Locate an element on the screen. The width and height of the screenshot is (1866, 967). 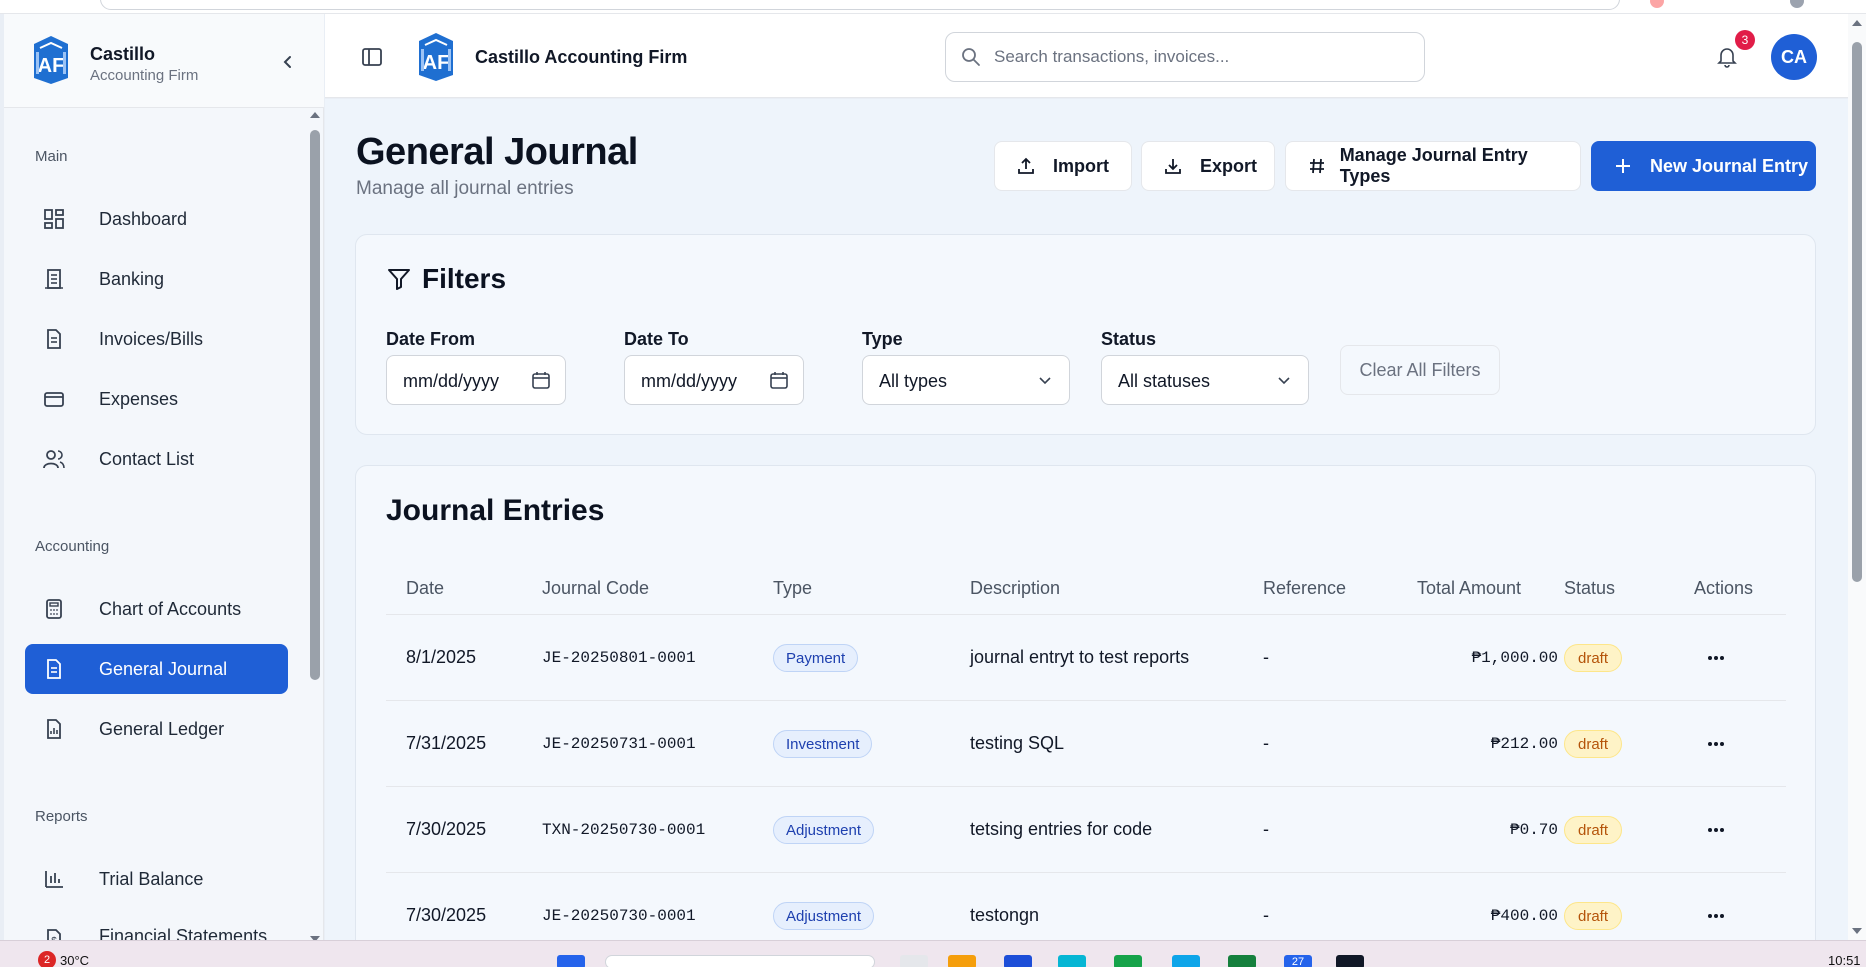
row-date: 8/1/2025 is located at coordinates (441, 657).